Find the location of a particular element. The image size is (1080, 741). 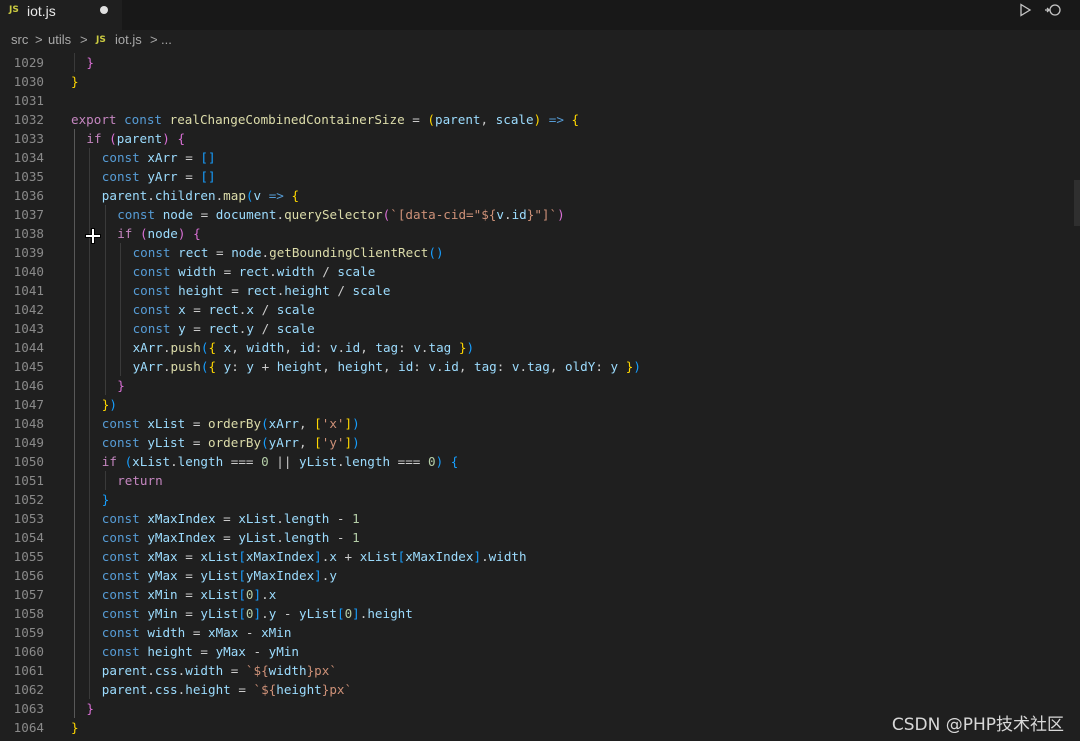

code-token: css is located at coordinates (166, 689).